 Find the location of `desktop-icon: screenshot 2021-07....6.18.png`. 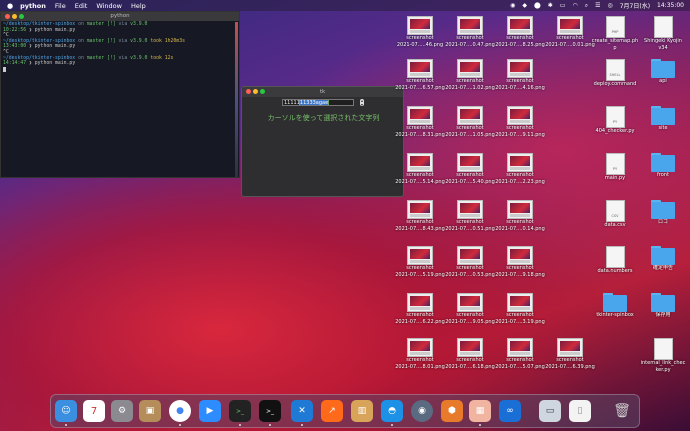

desktop-icon: screenshot 2021-07....6.18.png is located at coordinates (470, 354).